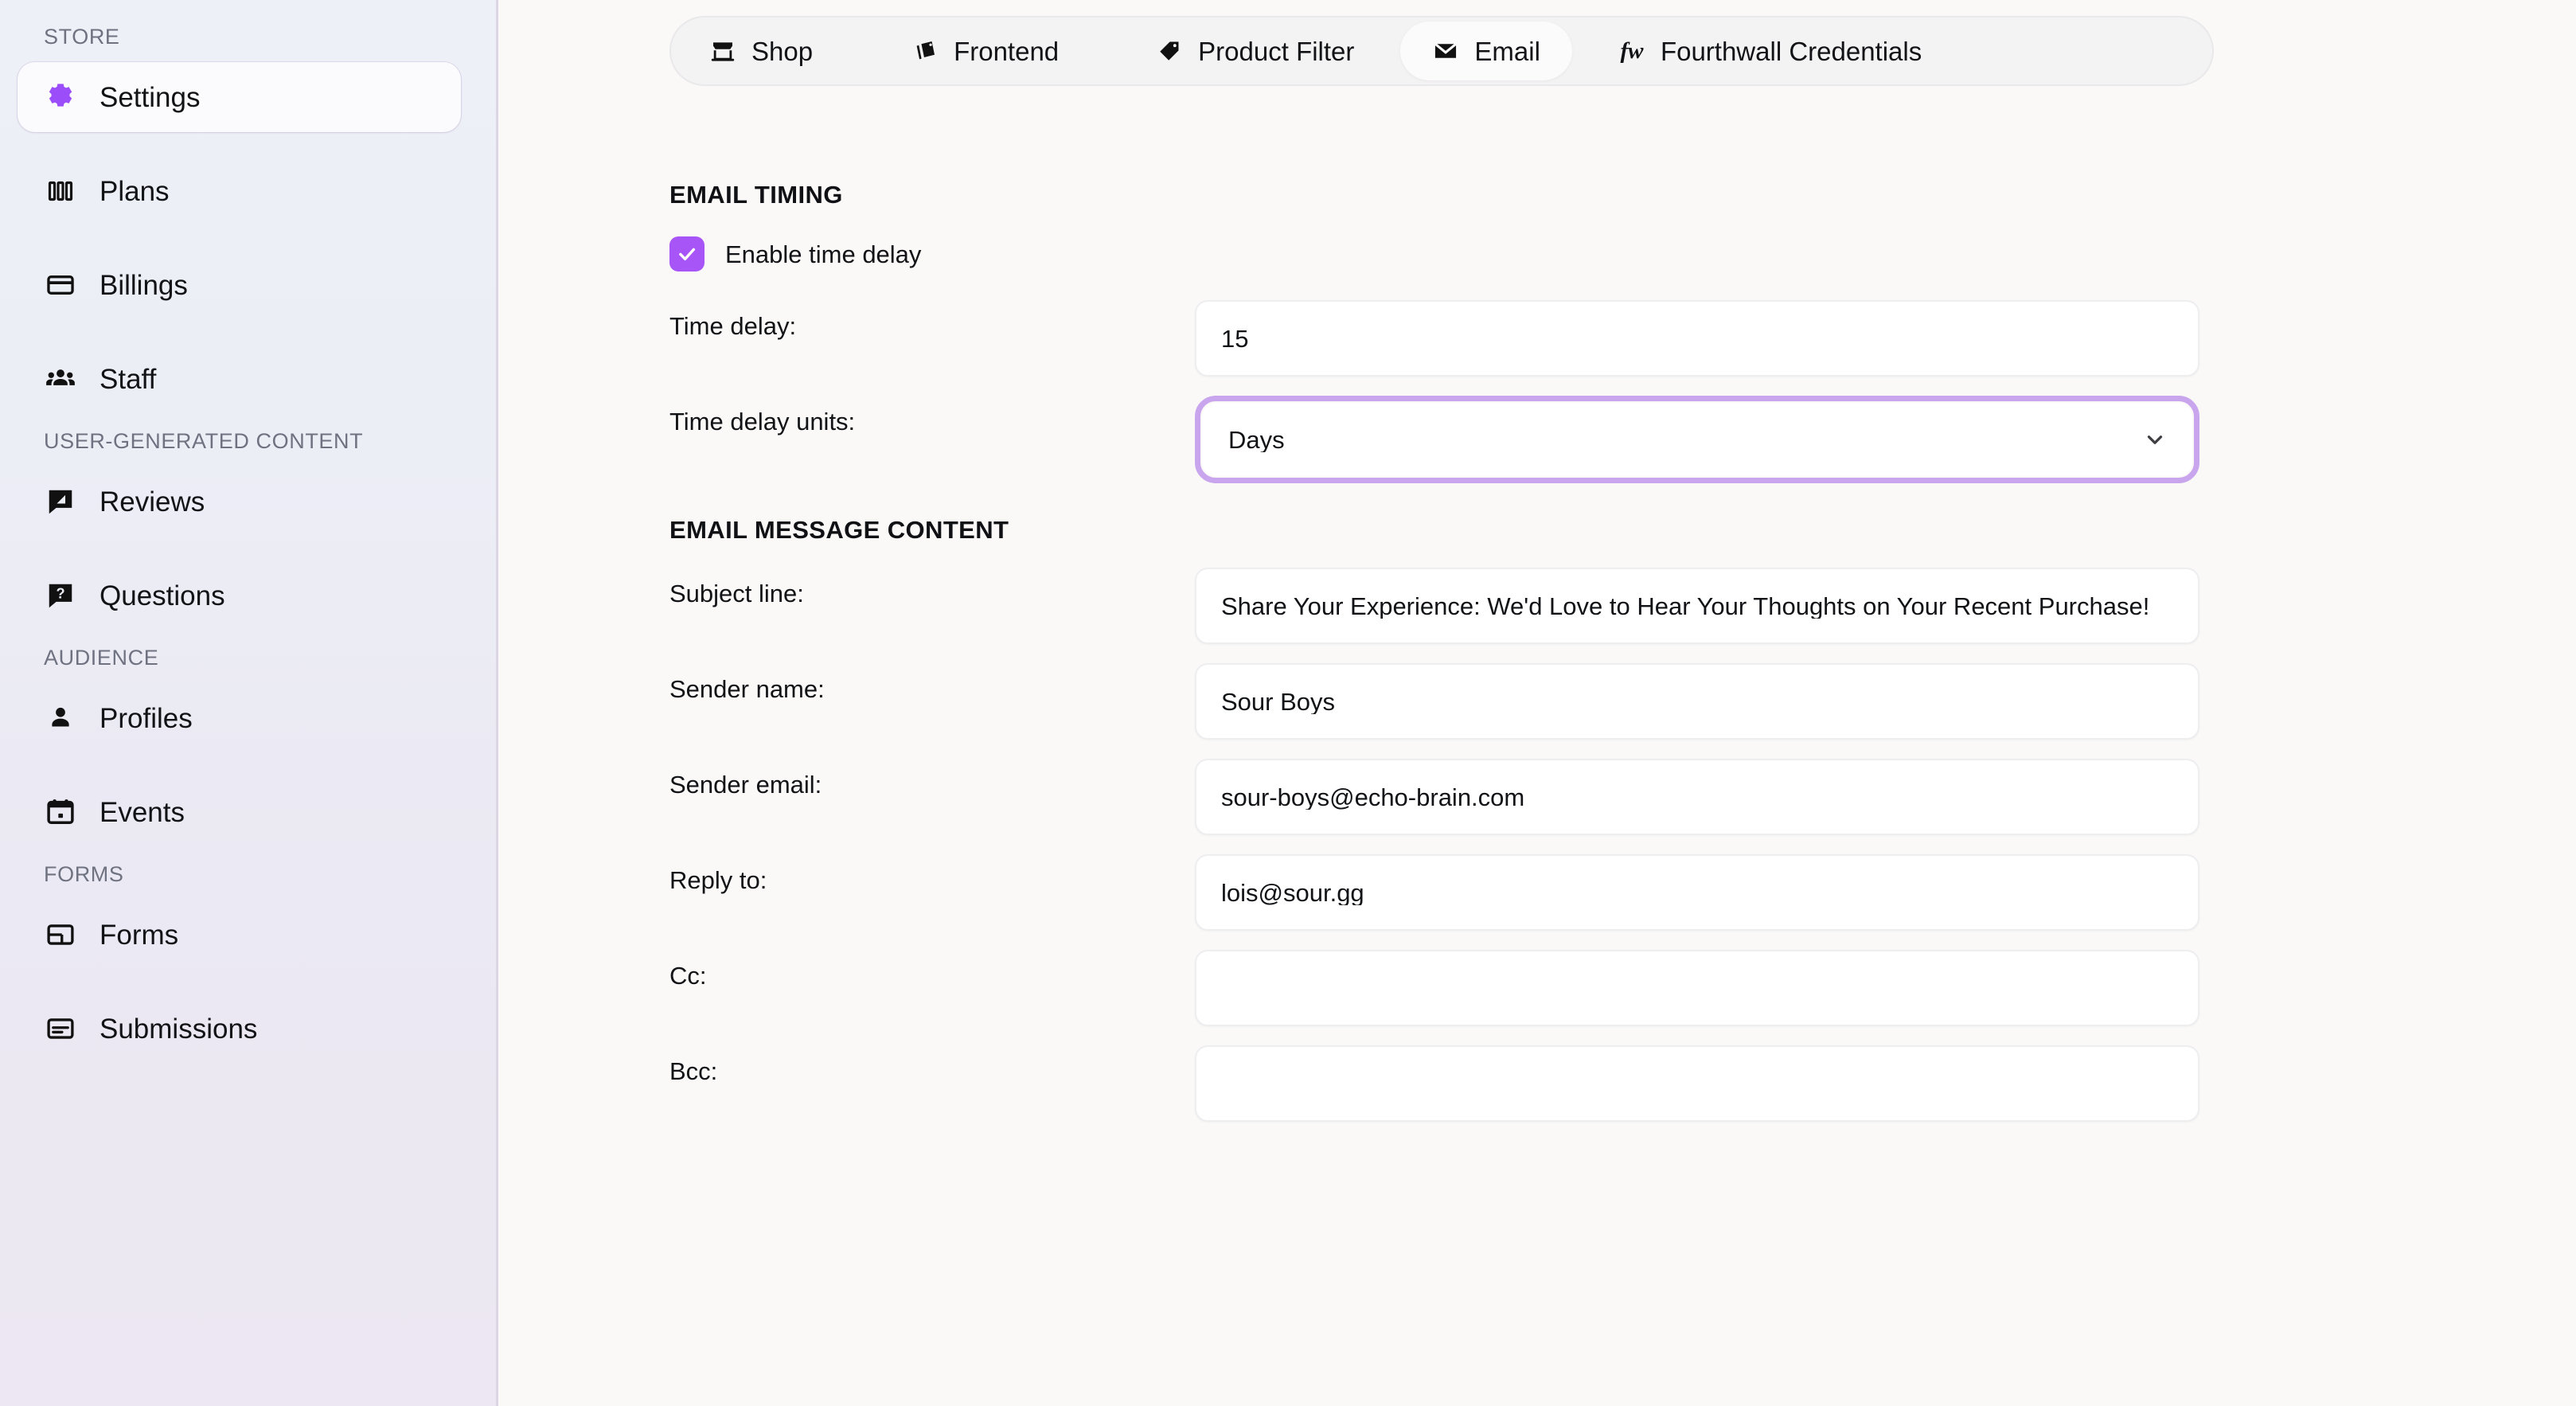 Image resolution: width=2576 pixels, height=1406 pixels. Describe the element at coordinates (60, 935) in the screenshot. I see `form-layout-icon` at that location.